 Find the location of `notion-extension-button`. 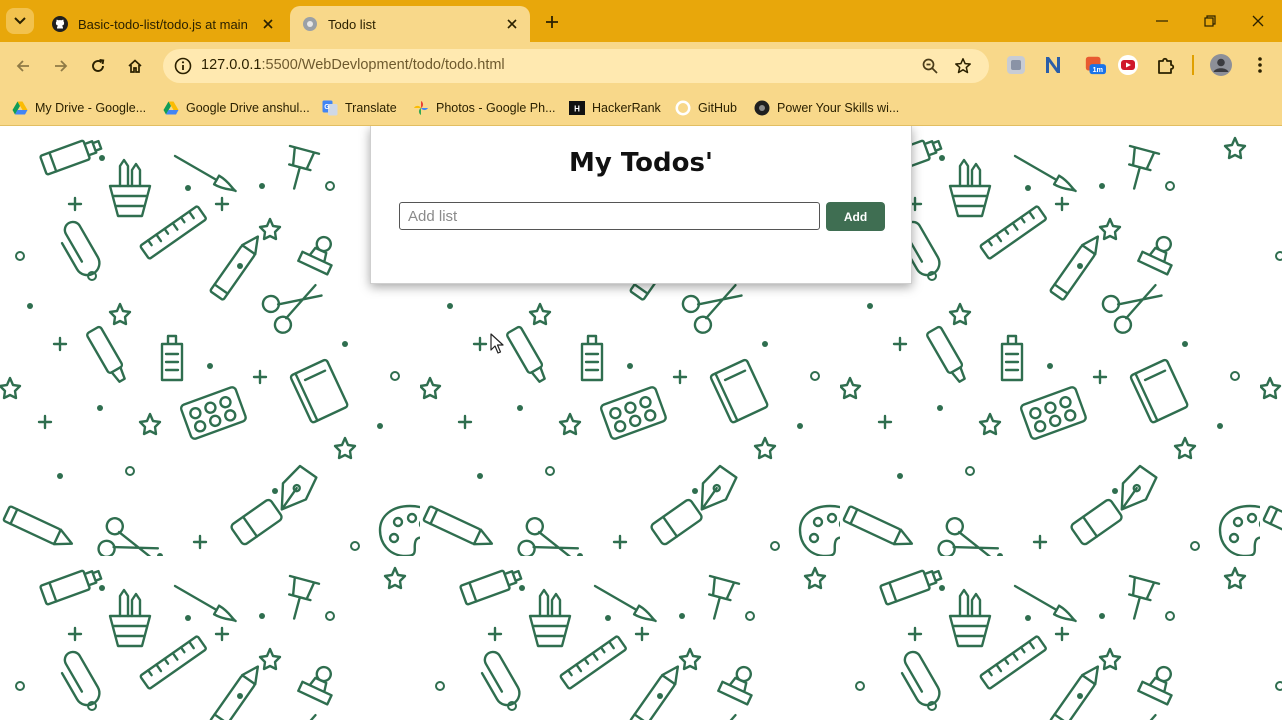

notion-extension-button is located at coordinates (1053, 65).